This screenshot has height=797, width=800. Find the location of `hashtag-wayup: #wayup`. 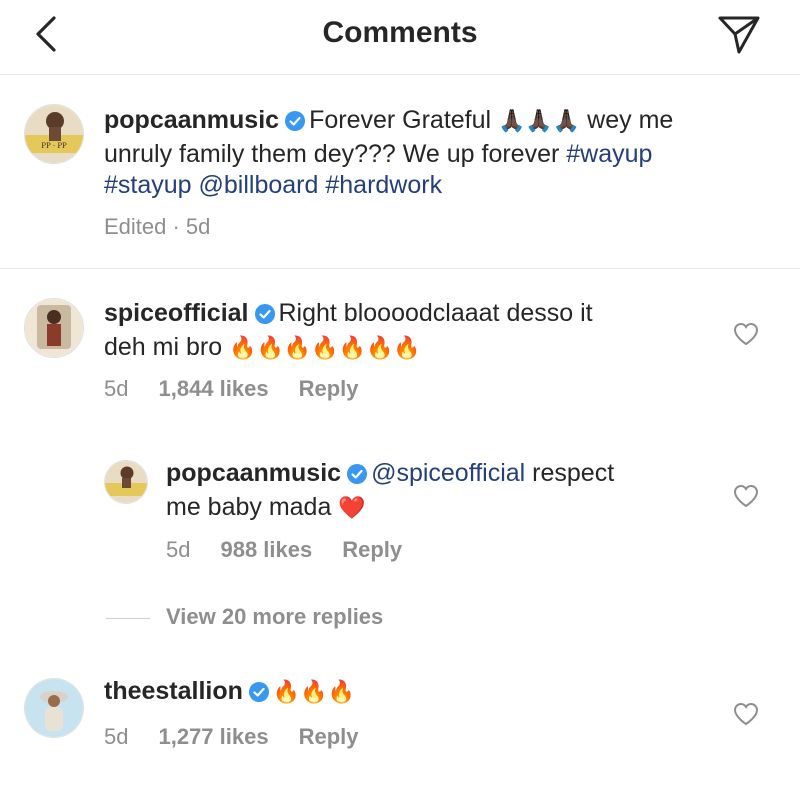

hashtag-wayup: #wayup is located at coordinates (609, 154).